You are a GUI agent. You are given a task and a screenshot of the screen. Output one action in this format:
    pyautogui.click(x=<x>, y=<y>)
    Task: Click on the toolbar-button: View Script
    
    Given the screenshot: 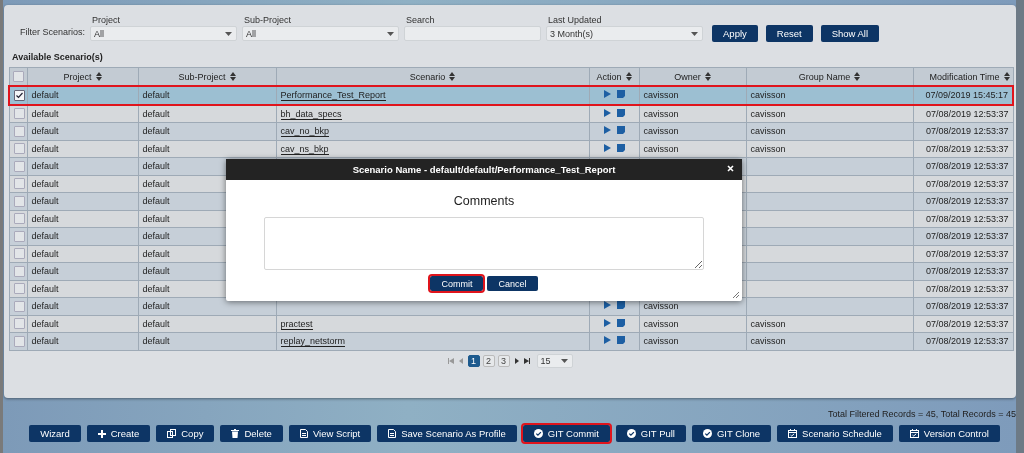 What is the action you would take?
    pyautogui.click(x=330, y=433)
    